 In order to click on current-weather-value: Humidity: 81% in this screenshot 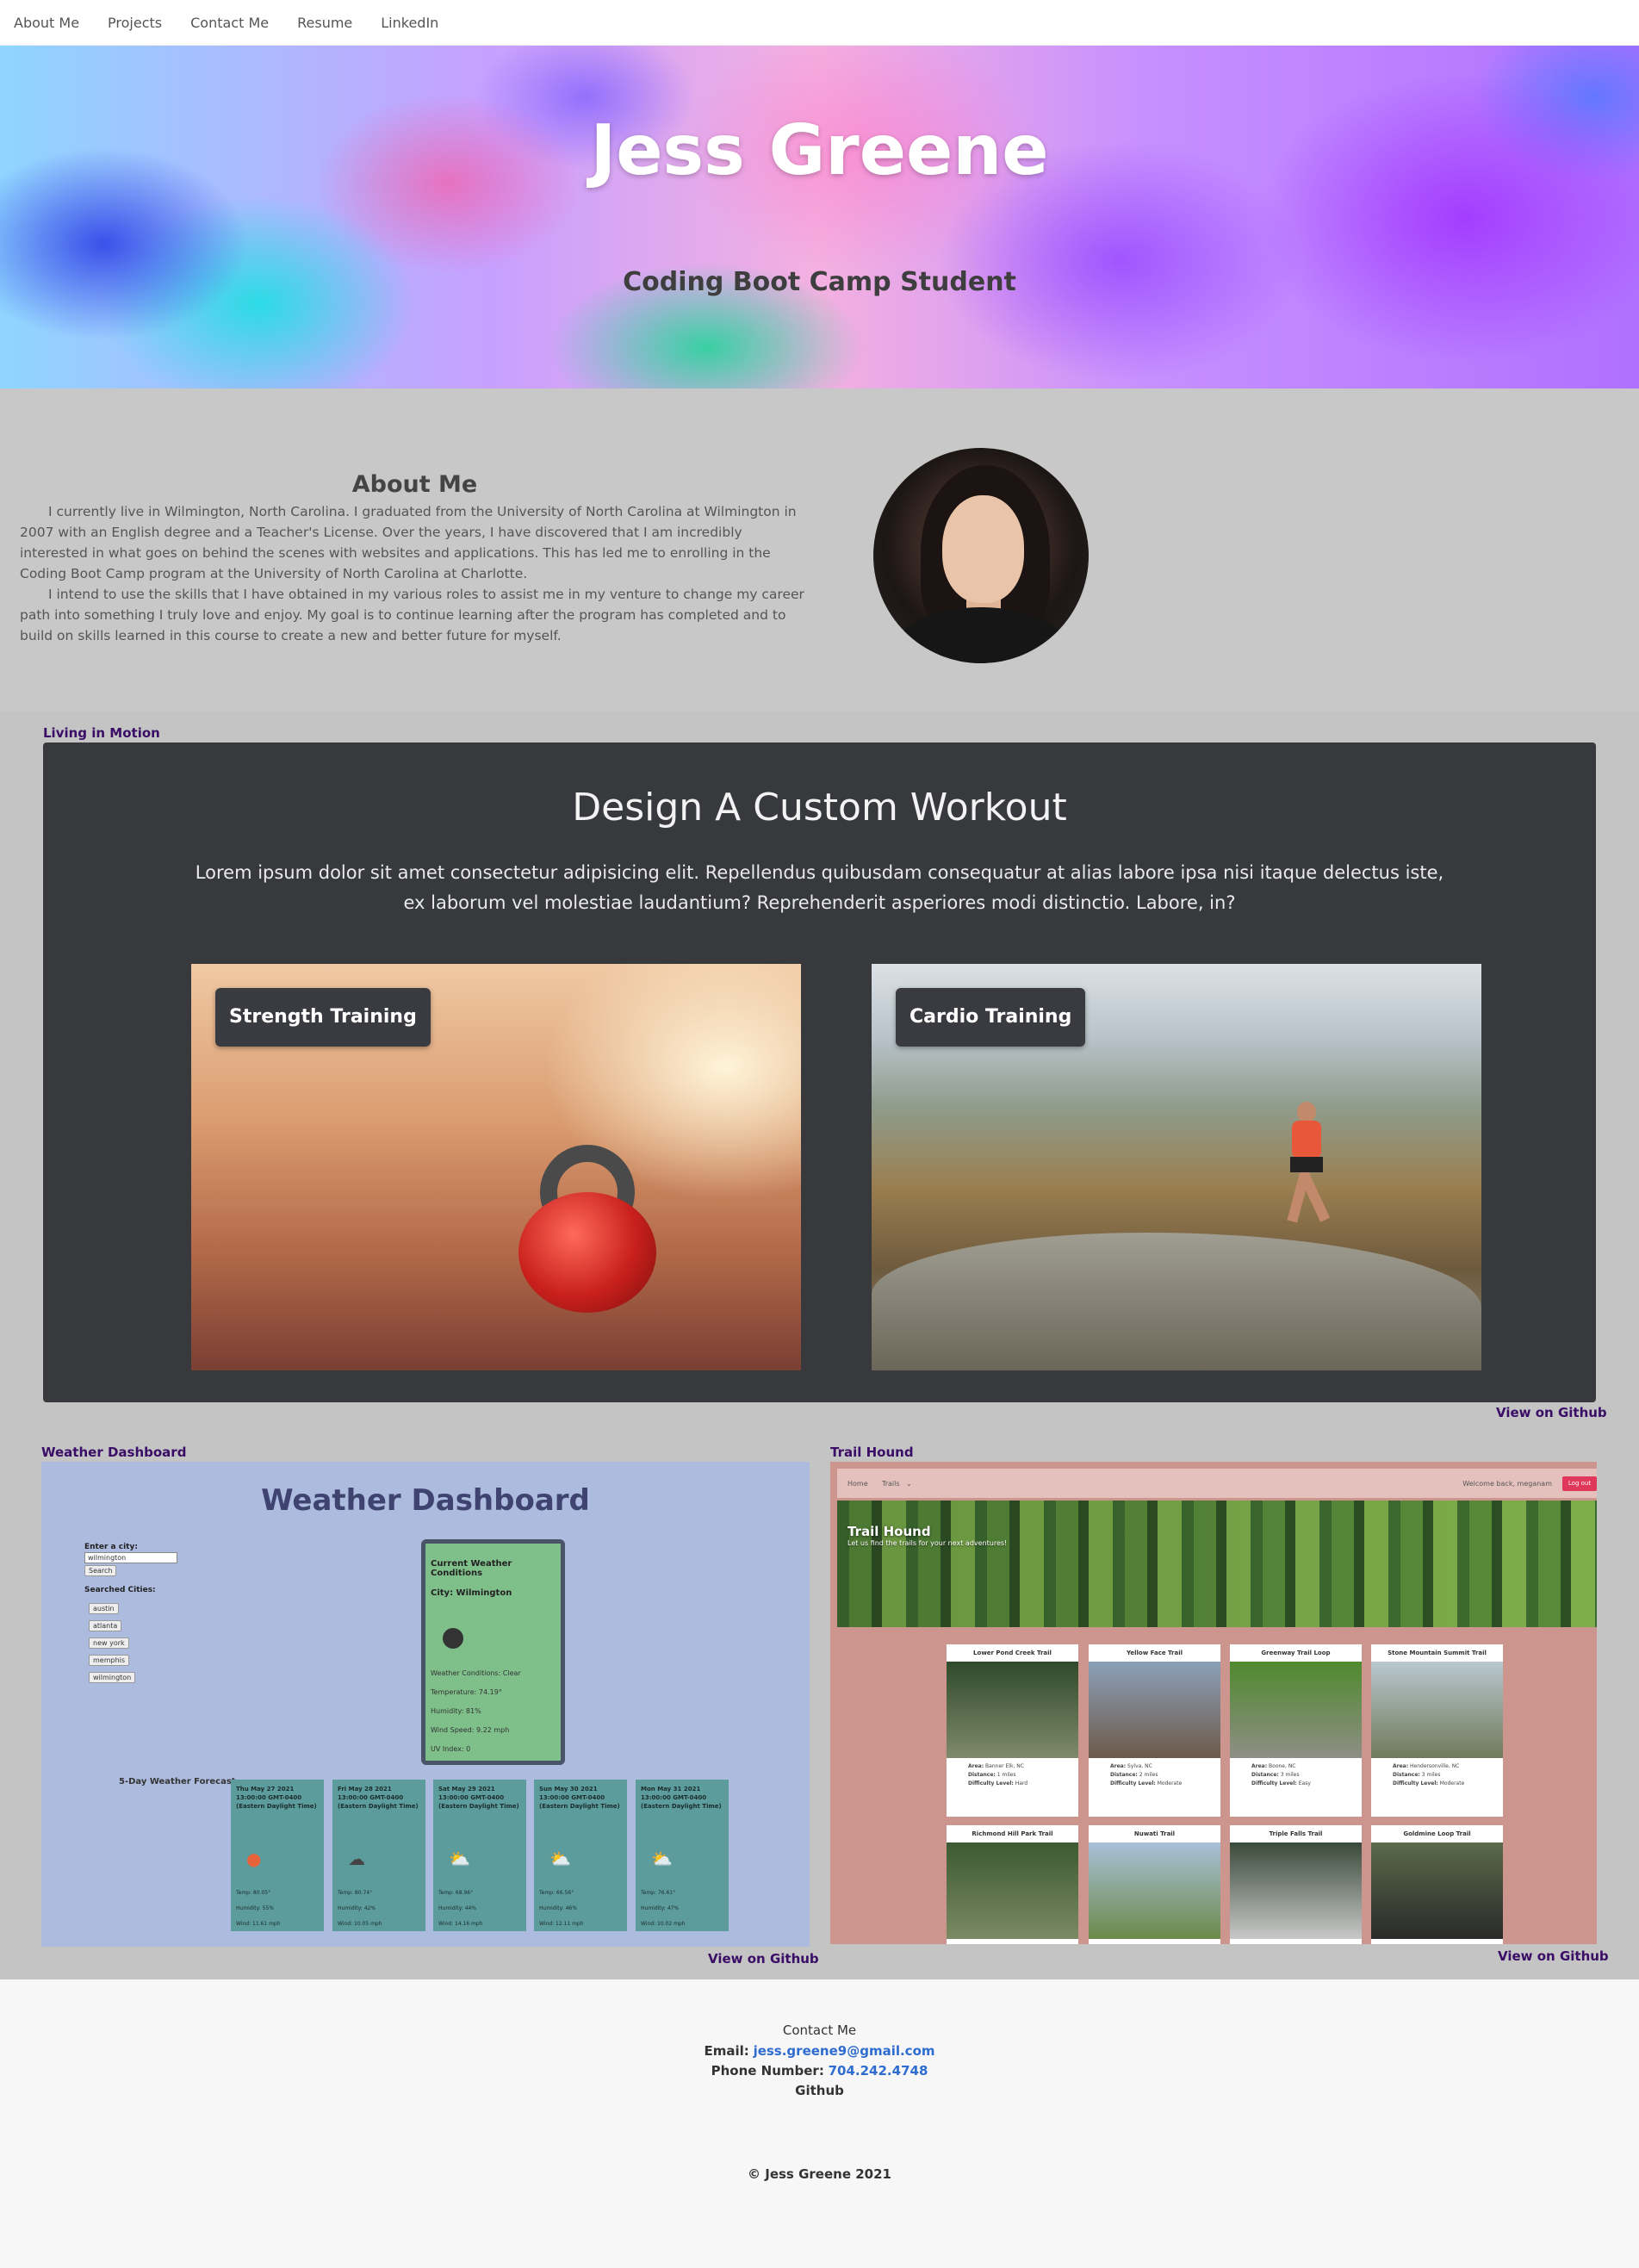, I will do `click(456, 1711)`.